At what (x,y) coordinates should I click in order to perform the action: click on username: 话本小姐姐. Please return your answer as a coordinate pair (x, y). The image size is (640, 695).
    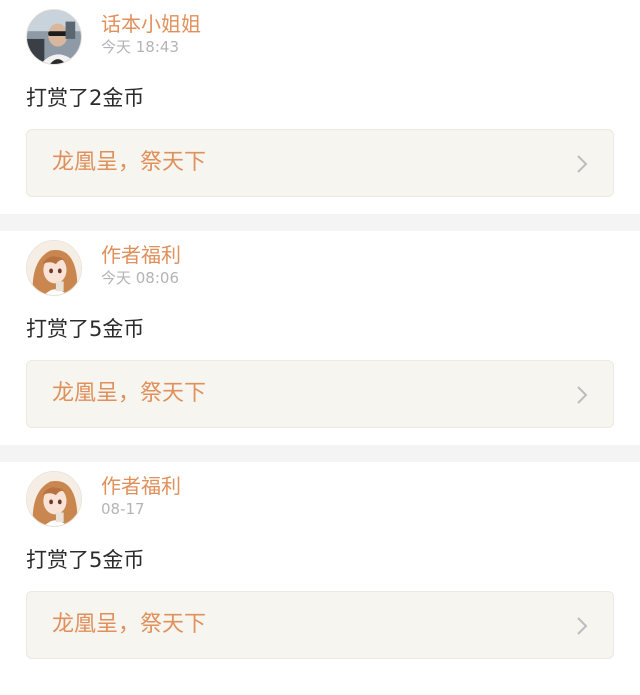
    Looking at the image, I should click on (151, 24).